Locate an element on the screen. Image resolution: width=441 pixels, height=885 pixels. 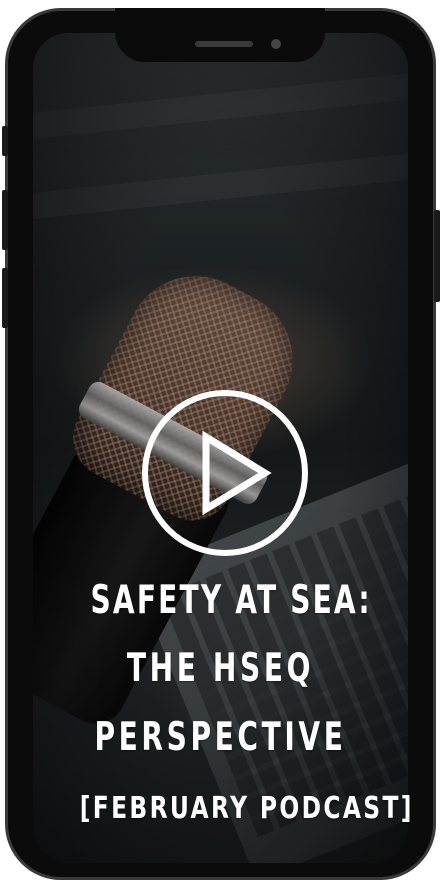
podcast-subtitle: [FEBRUARY PODCAST] is located at coordinates (246, 808).